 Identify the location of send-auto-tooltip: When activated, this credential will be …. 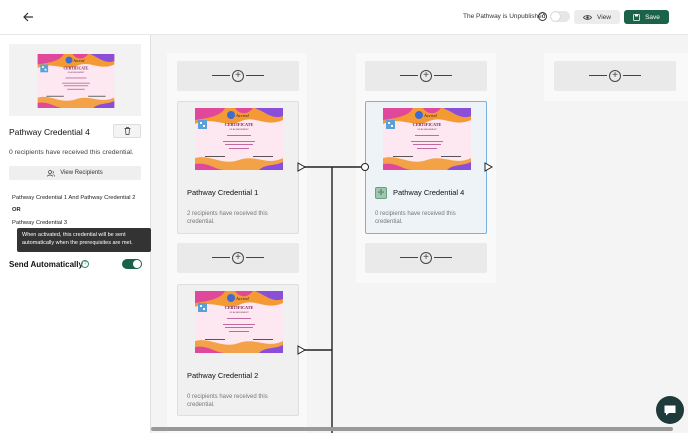
(84, 240).